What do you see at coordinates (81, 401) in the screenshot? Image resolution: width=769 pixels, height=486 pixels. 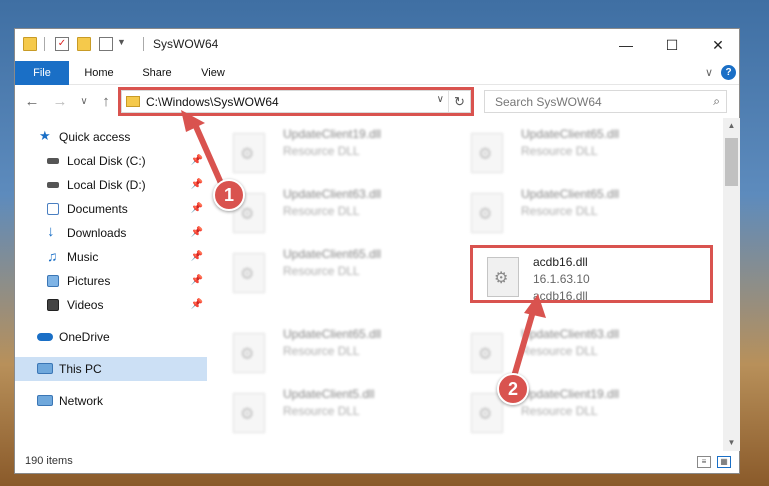 I see `sidebar-item-label: Network` at bounding box center [81, 401].